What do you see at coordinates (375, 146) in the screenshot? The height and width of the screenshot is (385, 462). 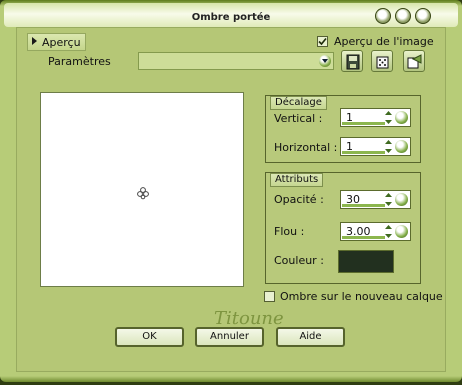 I see `horizontal-spinbox: 1` at bounding box center [375, 146].